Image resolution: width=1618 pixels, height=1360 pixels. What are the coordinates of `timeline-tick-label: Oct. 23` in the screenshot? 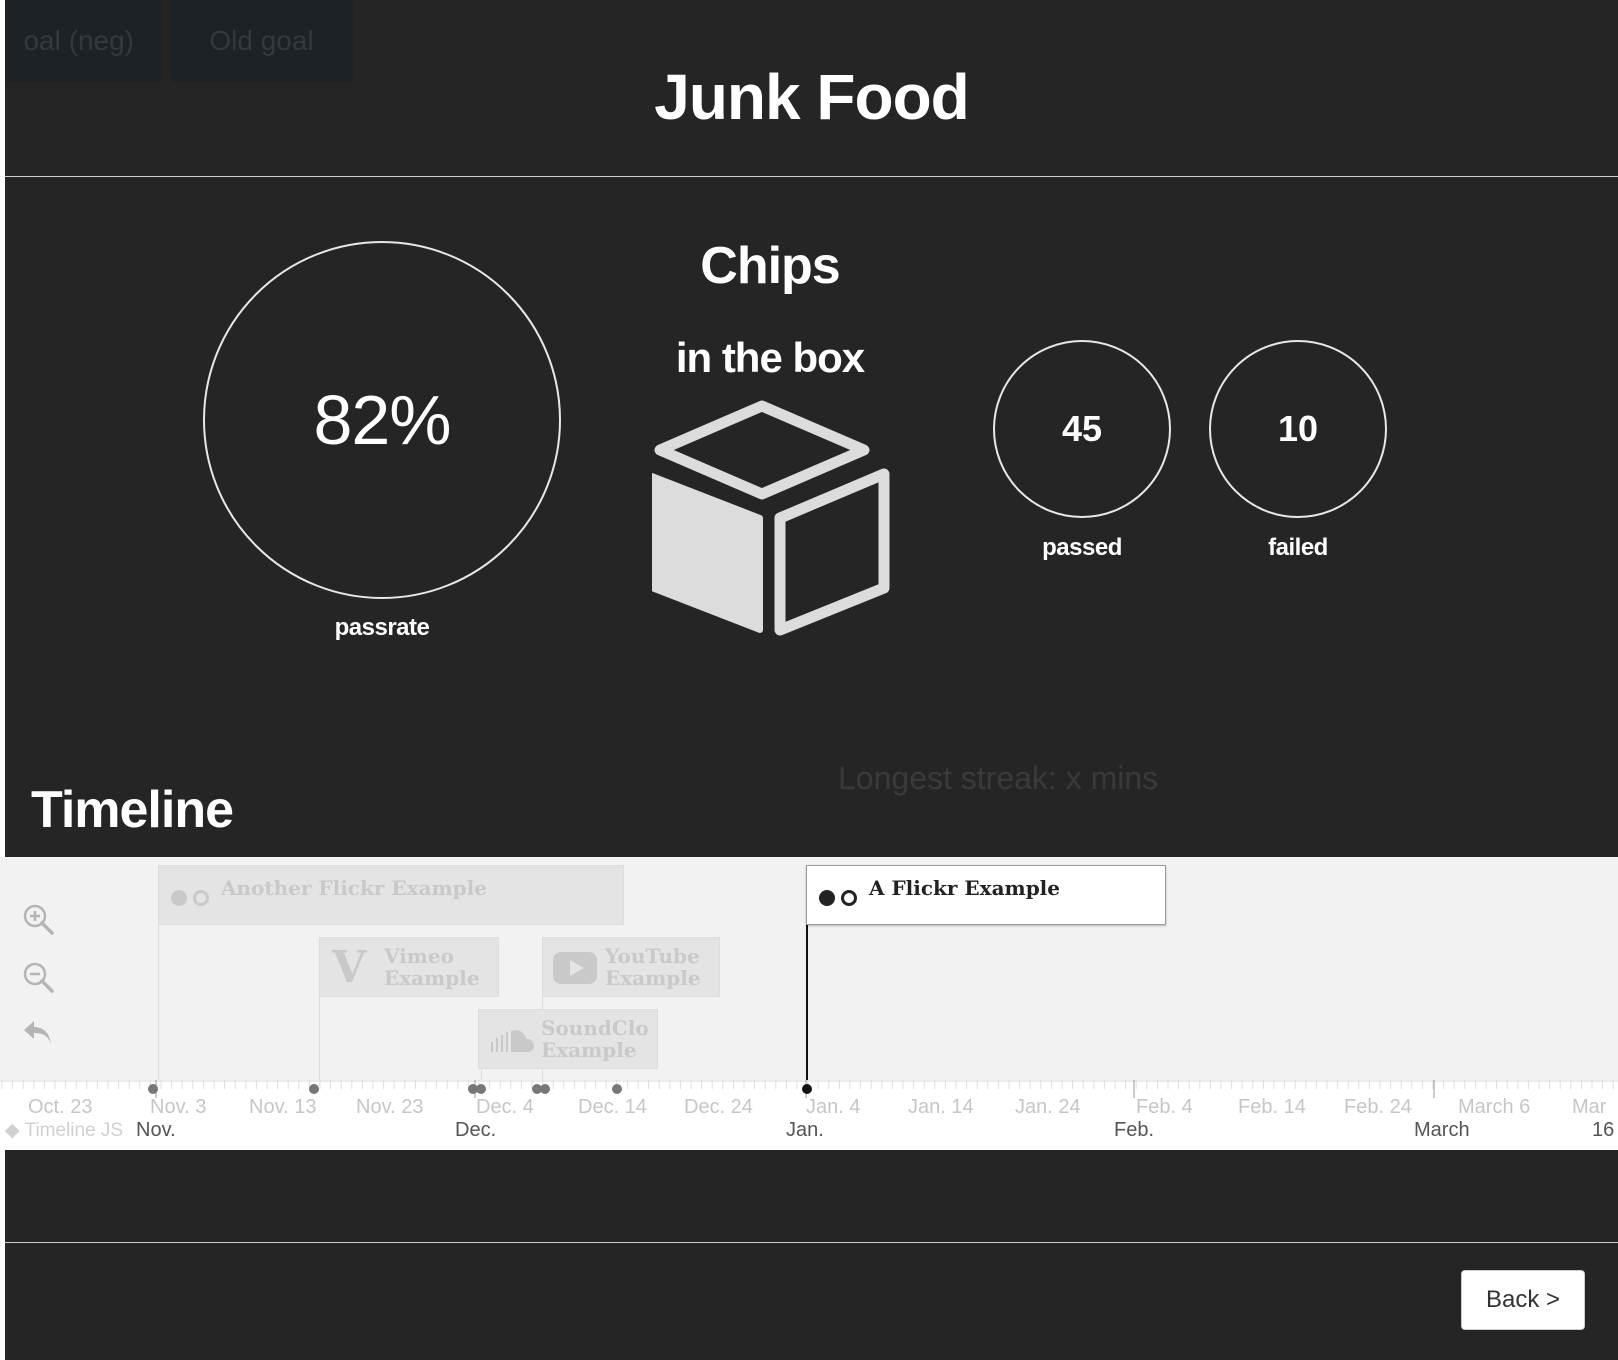 It's located at (60, 1107).